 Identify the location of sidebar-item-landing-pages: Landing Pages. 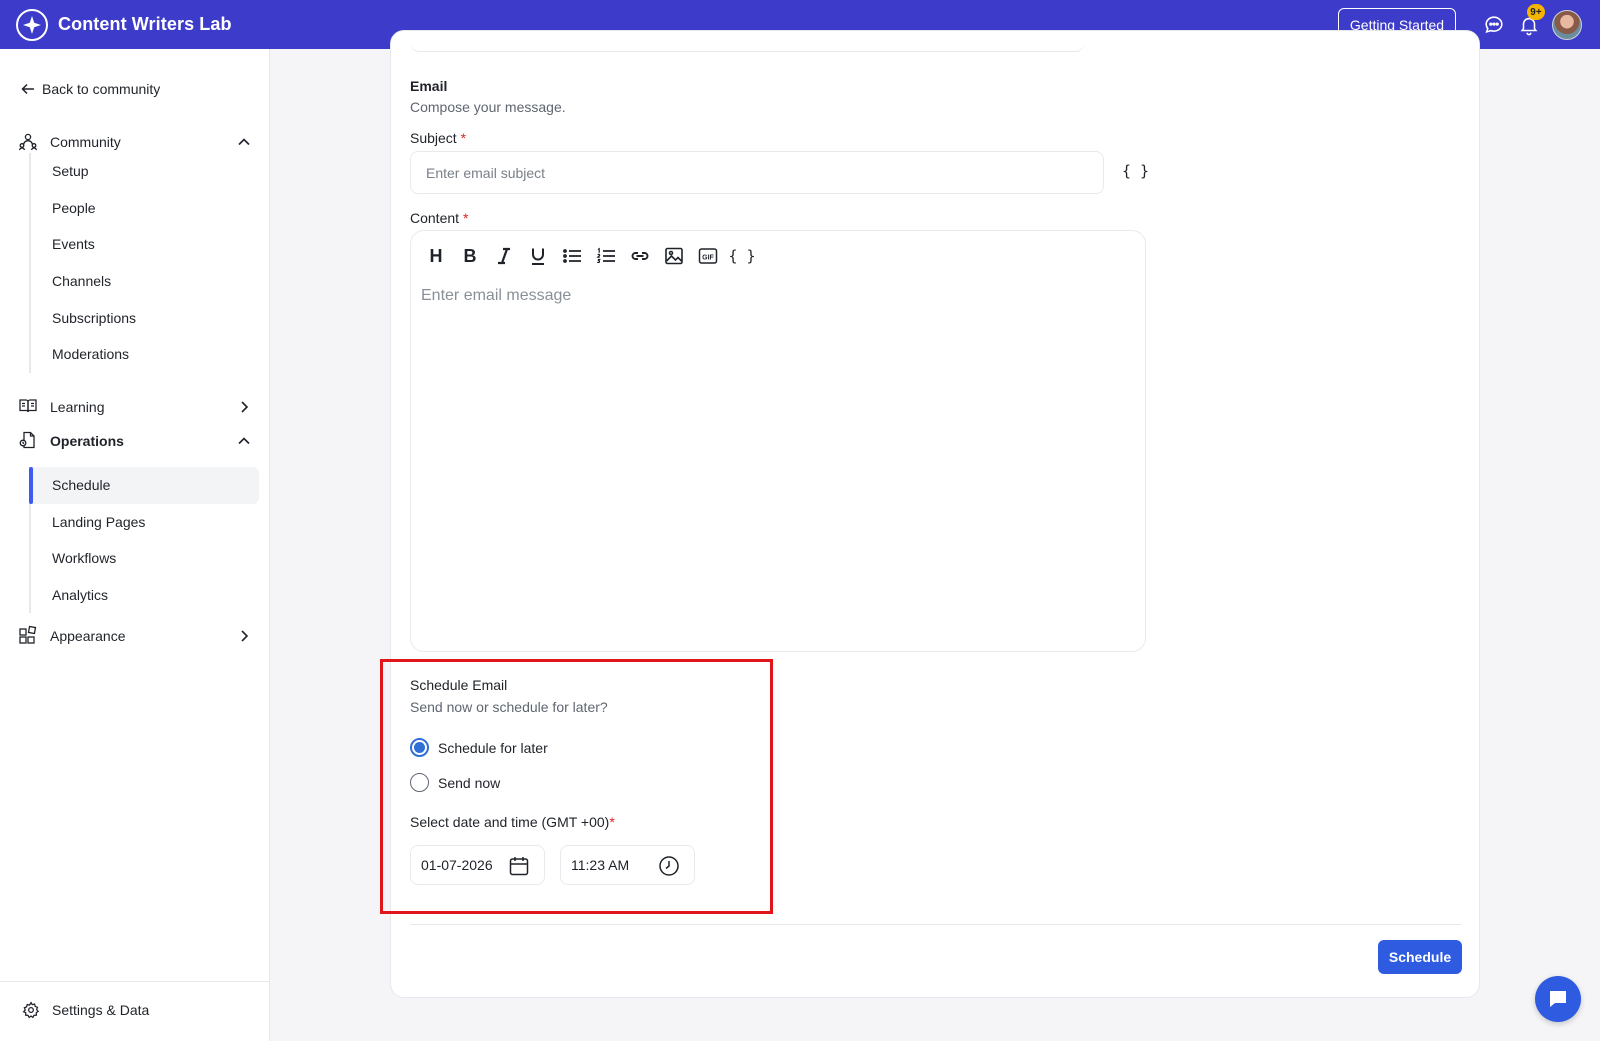
(145, 522).